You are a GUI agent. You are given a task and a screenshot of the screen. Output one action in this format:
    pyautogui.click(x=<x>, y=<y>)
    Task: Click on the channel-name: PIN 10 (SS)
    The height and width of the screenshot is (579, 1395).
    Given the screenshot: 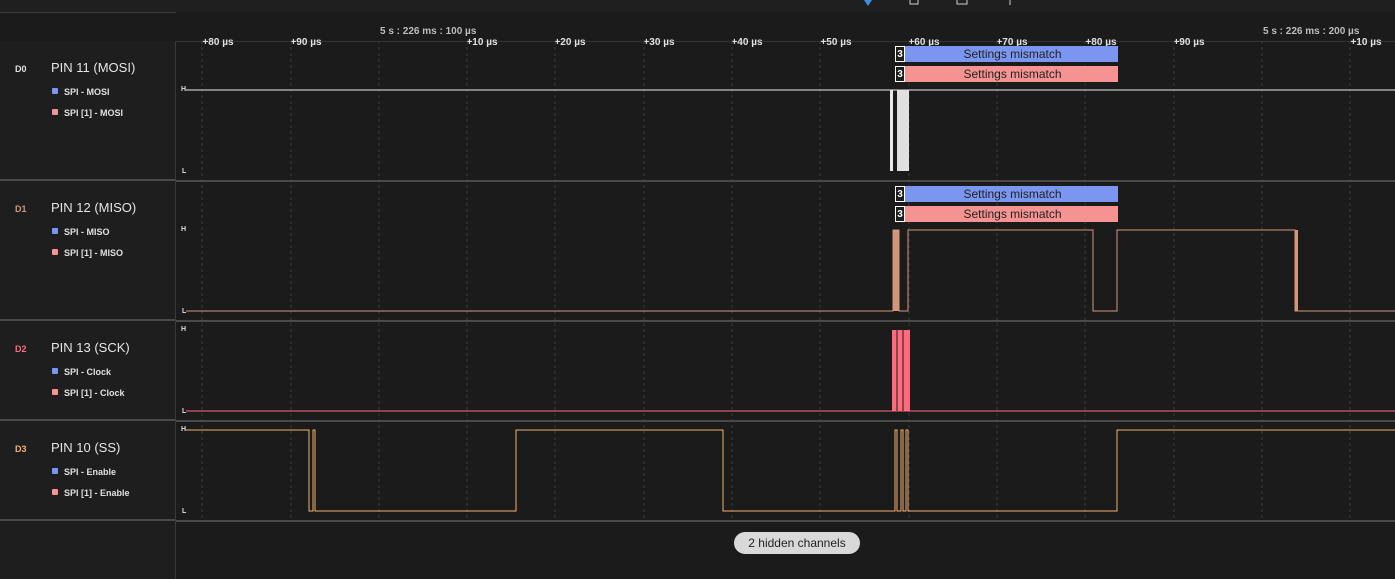 What is the action you would take?
    pyautogui.click(x=85, y=447)
    